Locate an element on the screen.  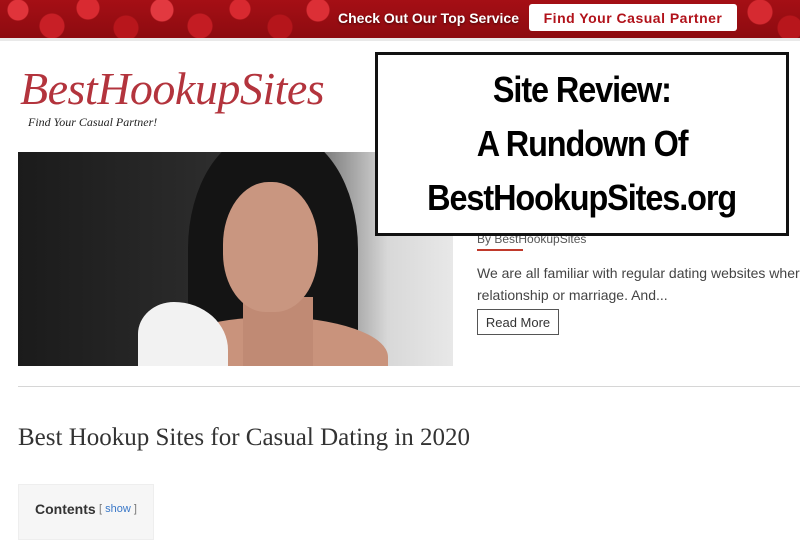
toc-title: Contents is located at coordinates (65, 509).